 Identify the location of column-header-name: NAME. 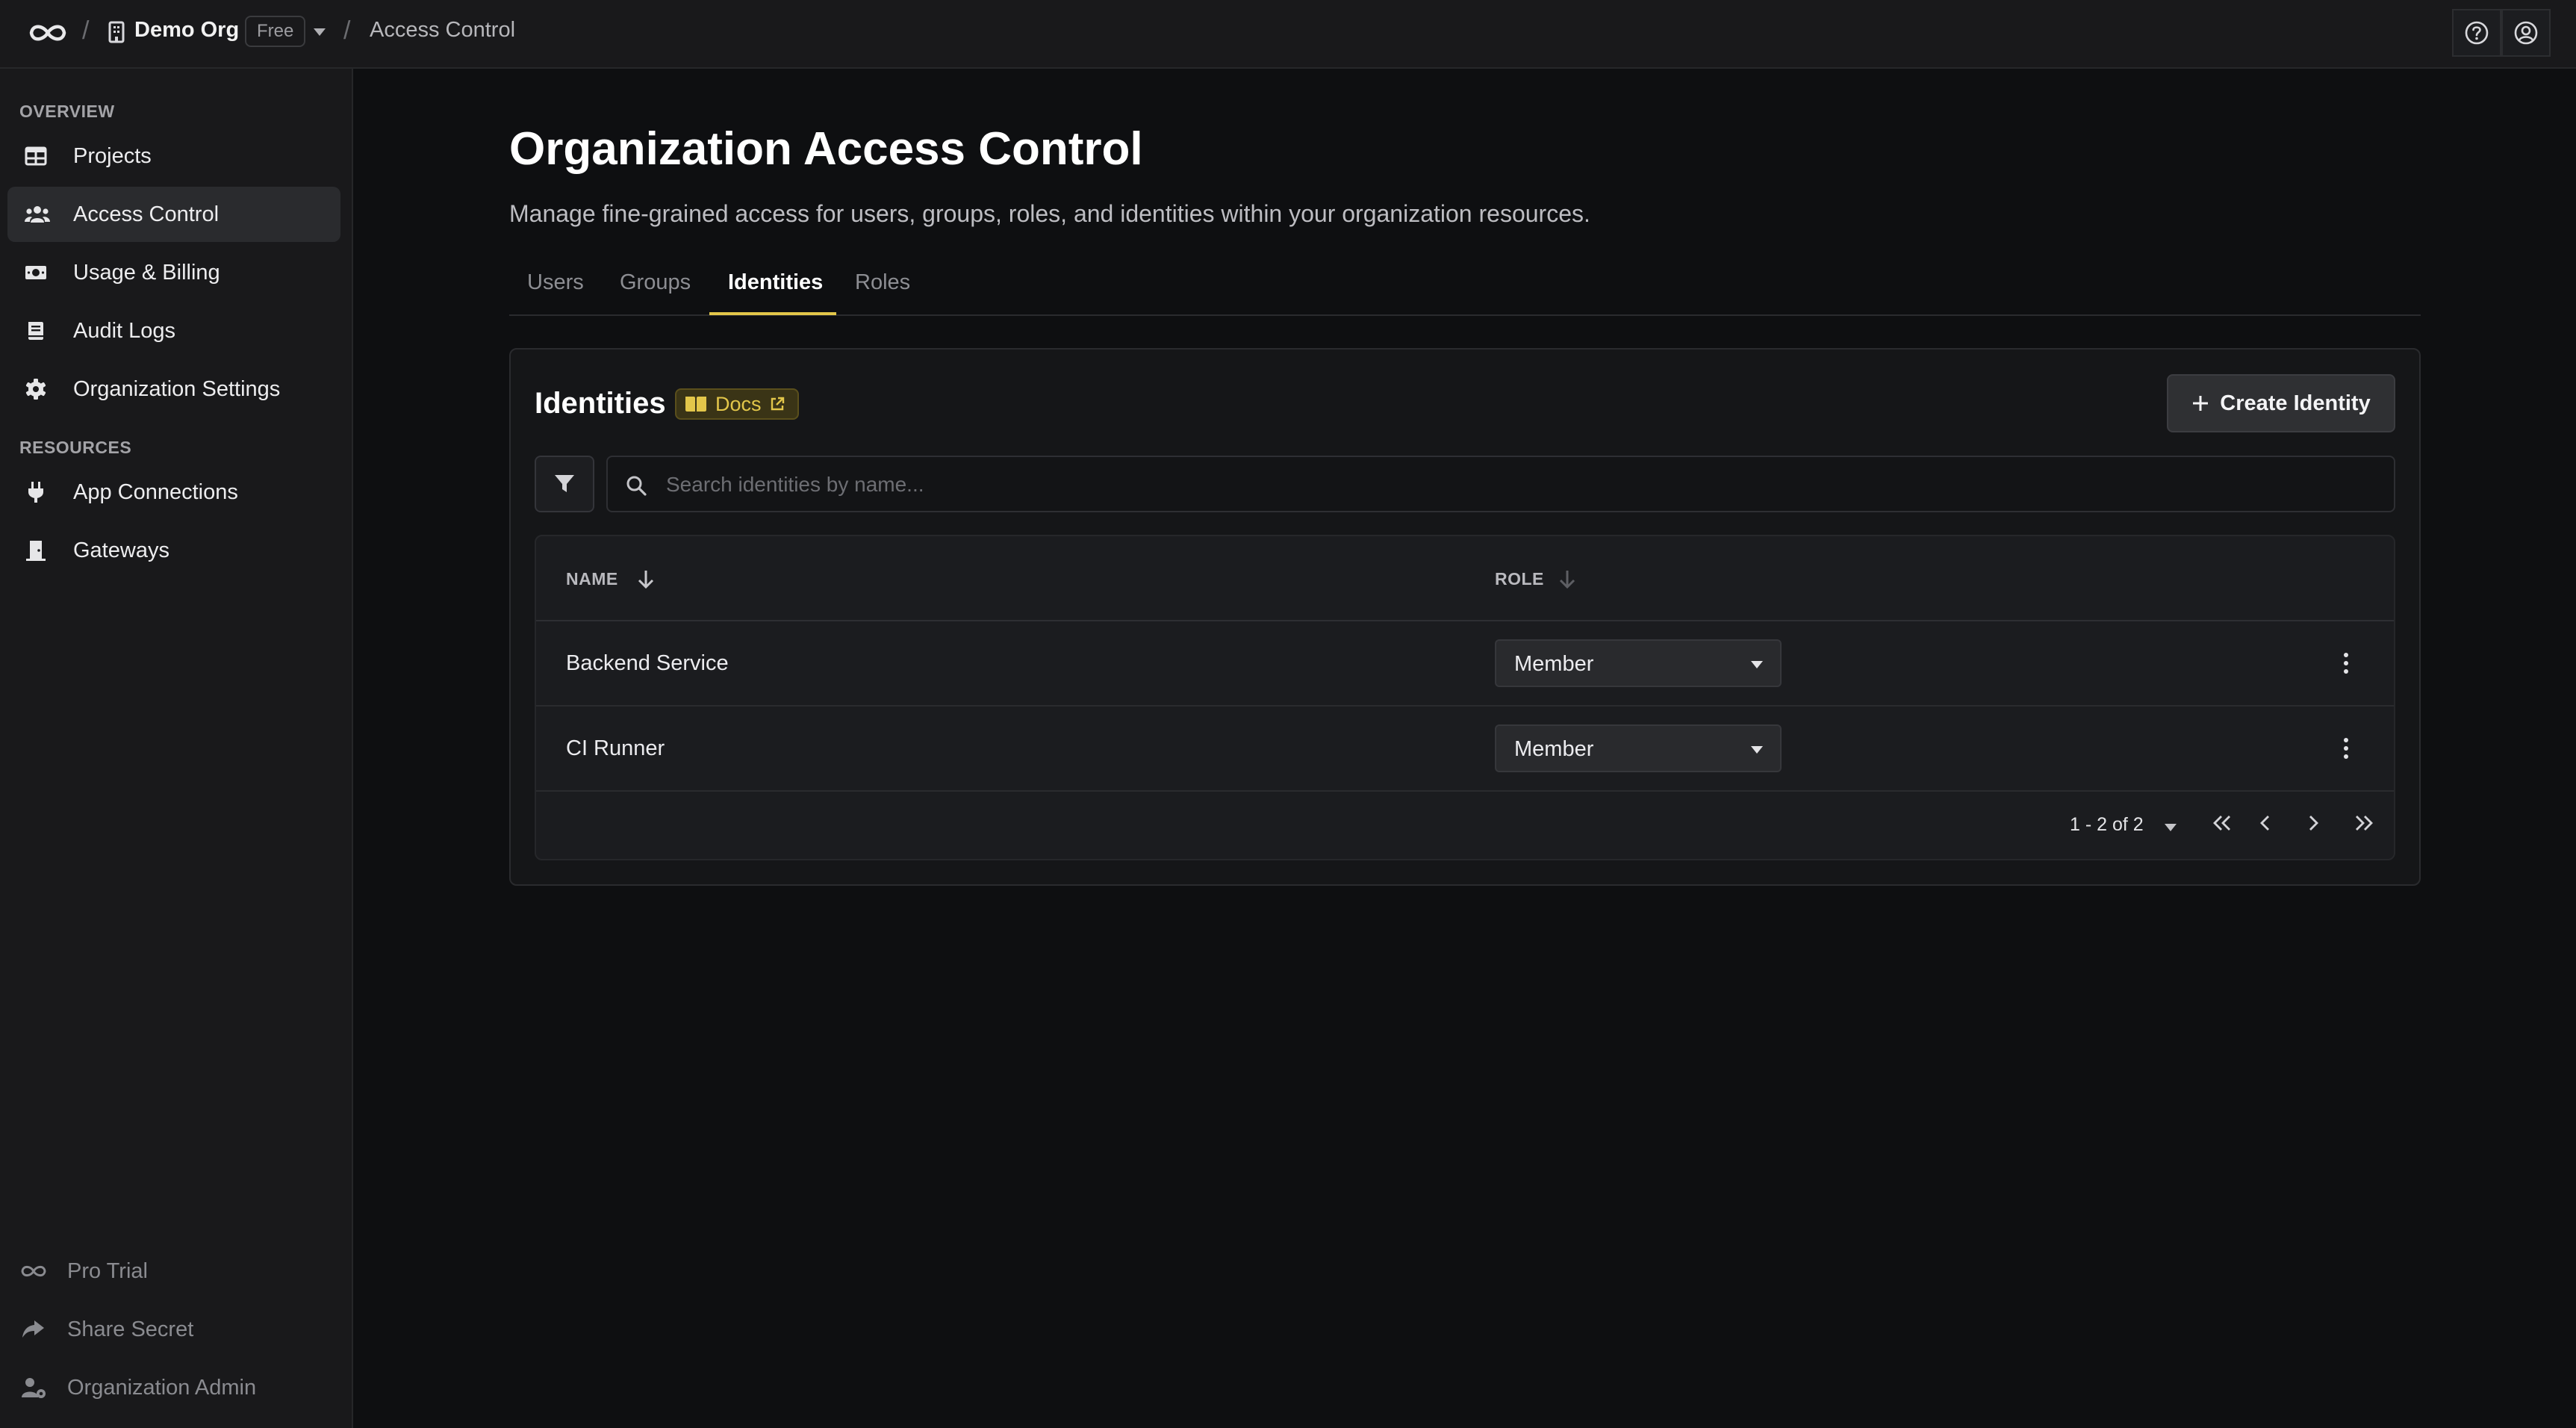
(592, 579).